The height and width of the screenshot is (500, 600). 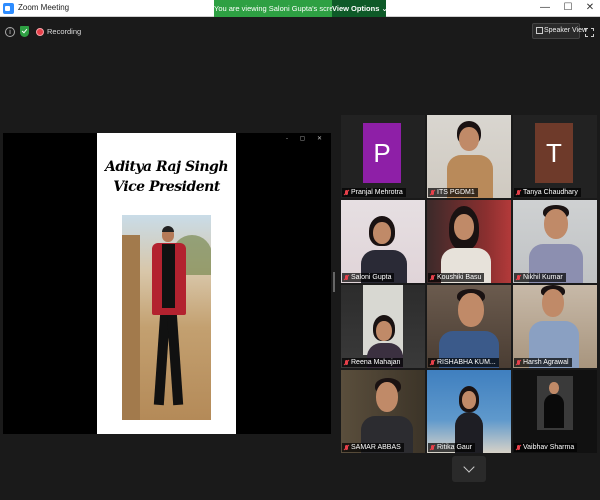 I want to click on avatar: P, so click(x=382, y=153).